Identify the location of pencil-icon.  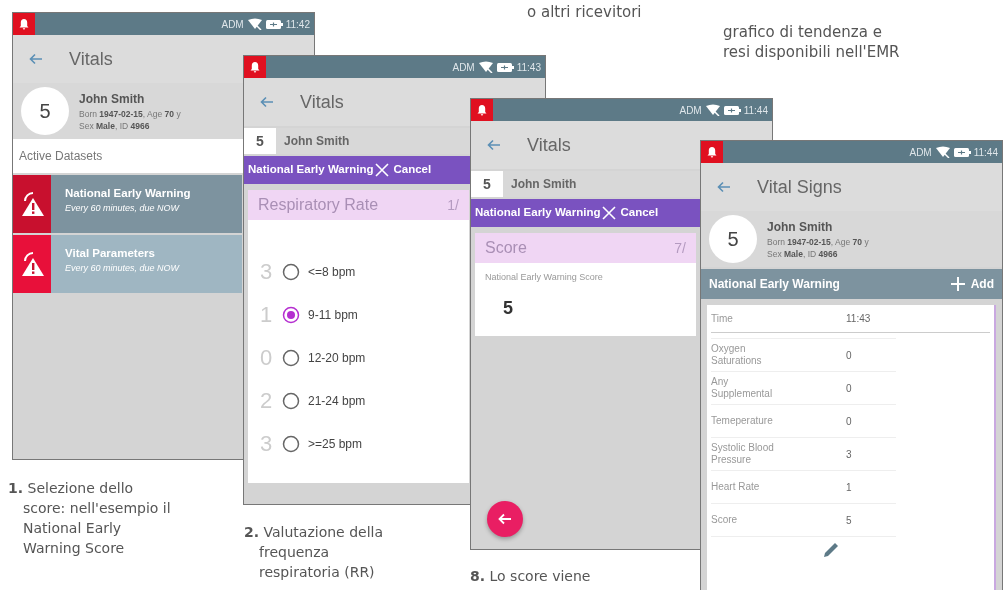
(830, 550).